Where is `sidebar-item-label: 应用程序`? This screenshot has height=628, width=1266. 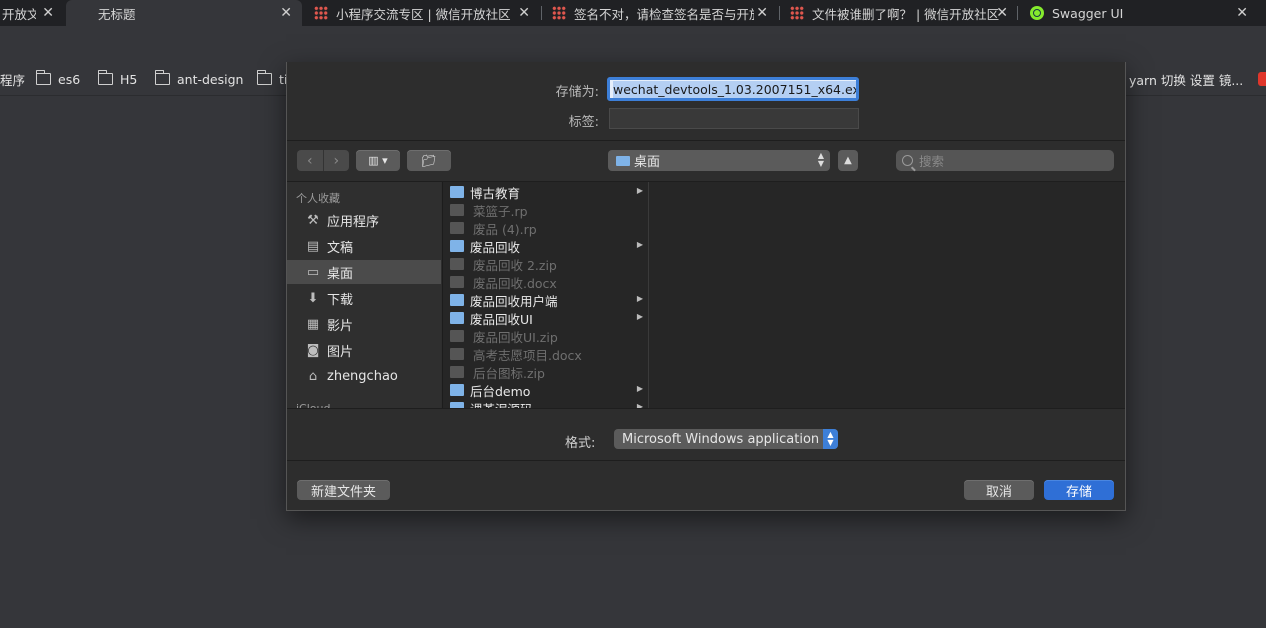
sidebar-item-label: 应用程序 is located at coordinates (353, 222).